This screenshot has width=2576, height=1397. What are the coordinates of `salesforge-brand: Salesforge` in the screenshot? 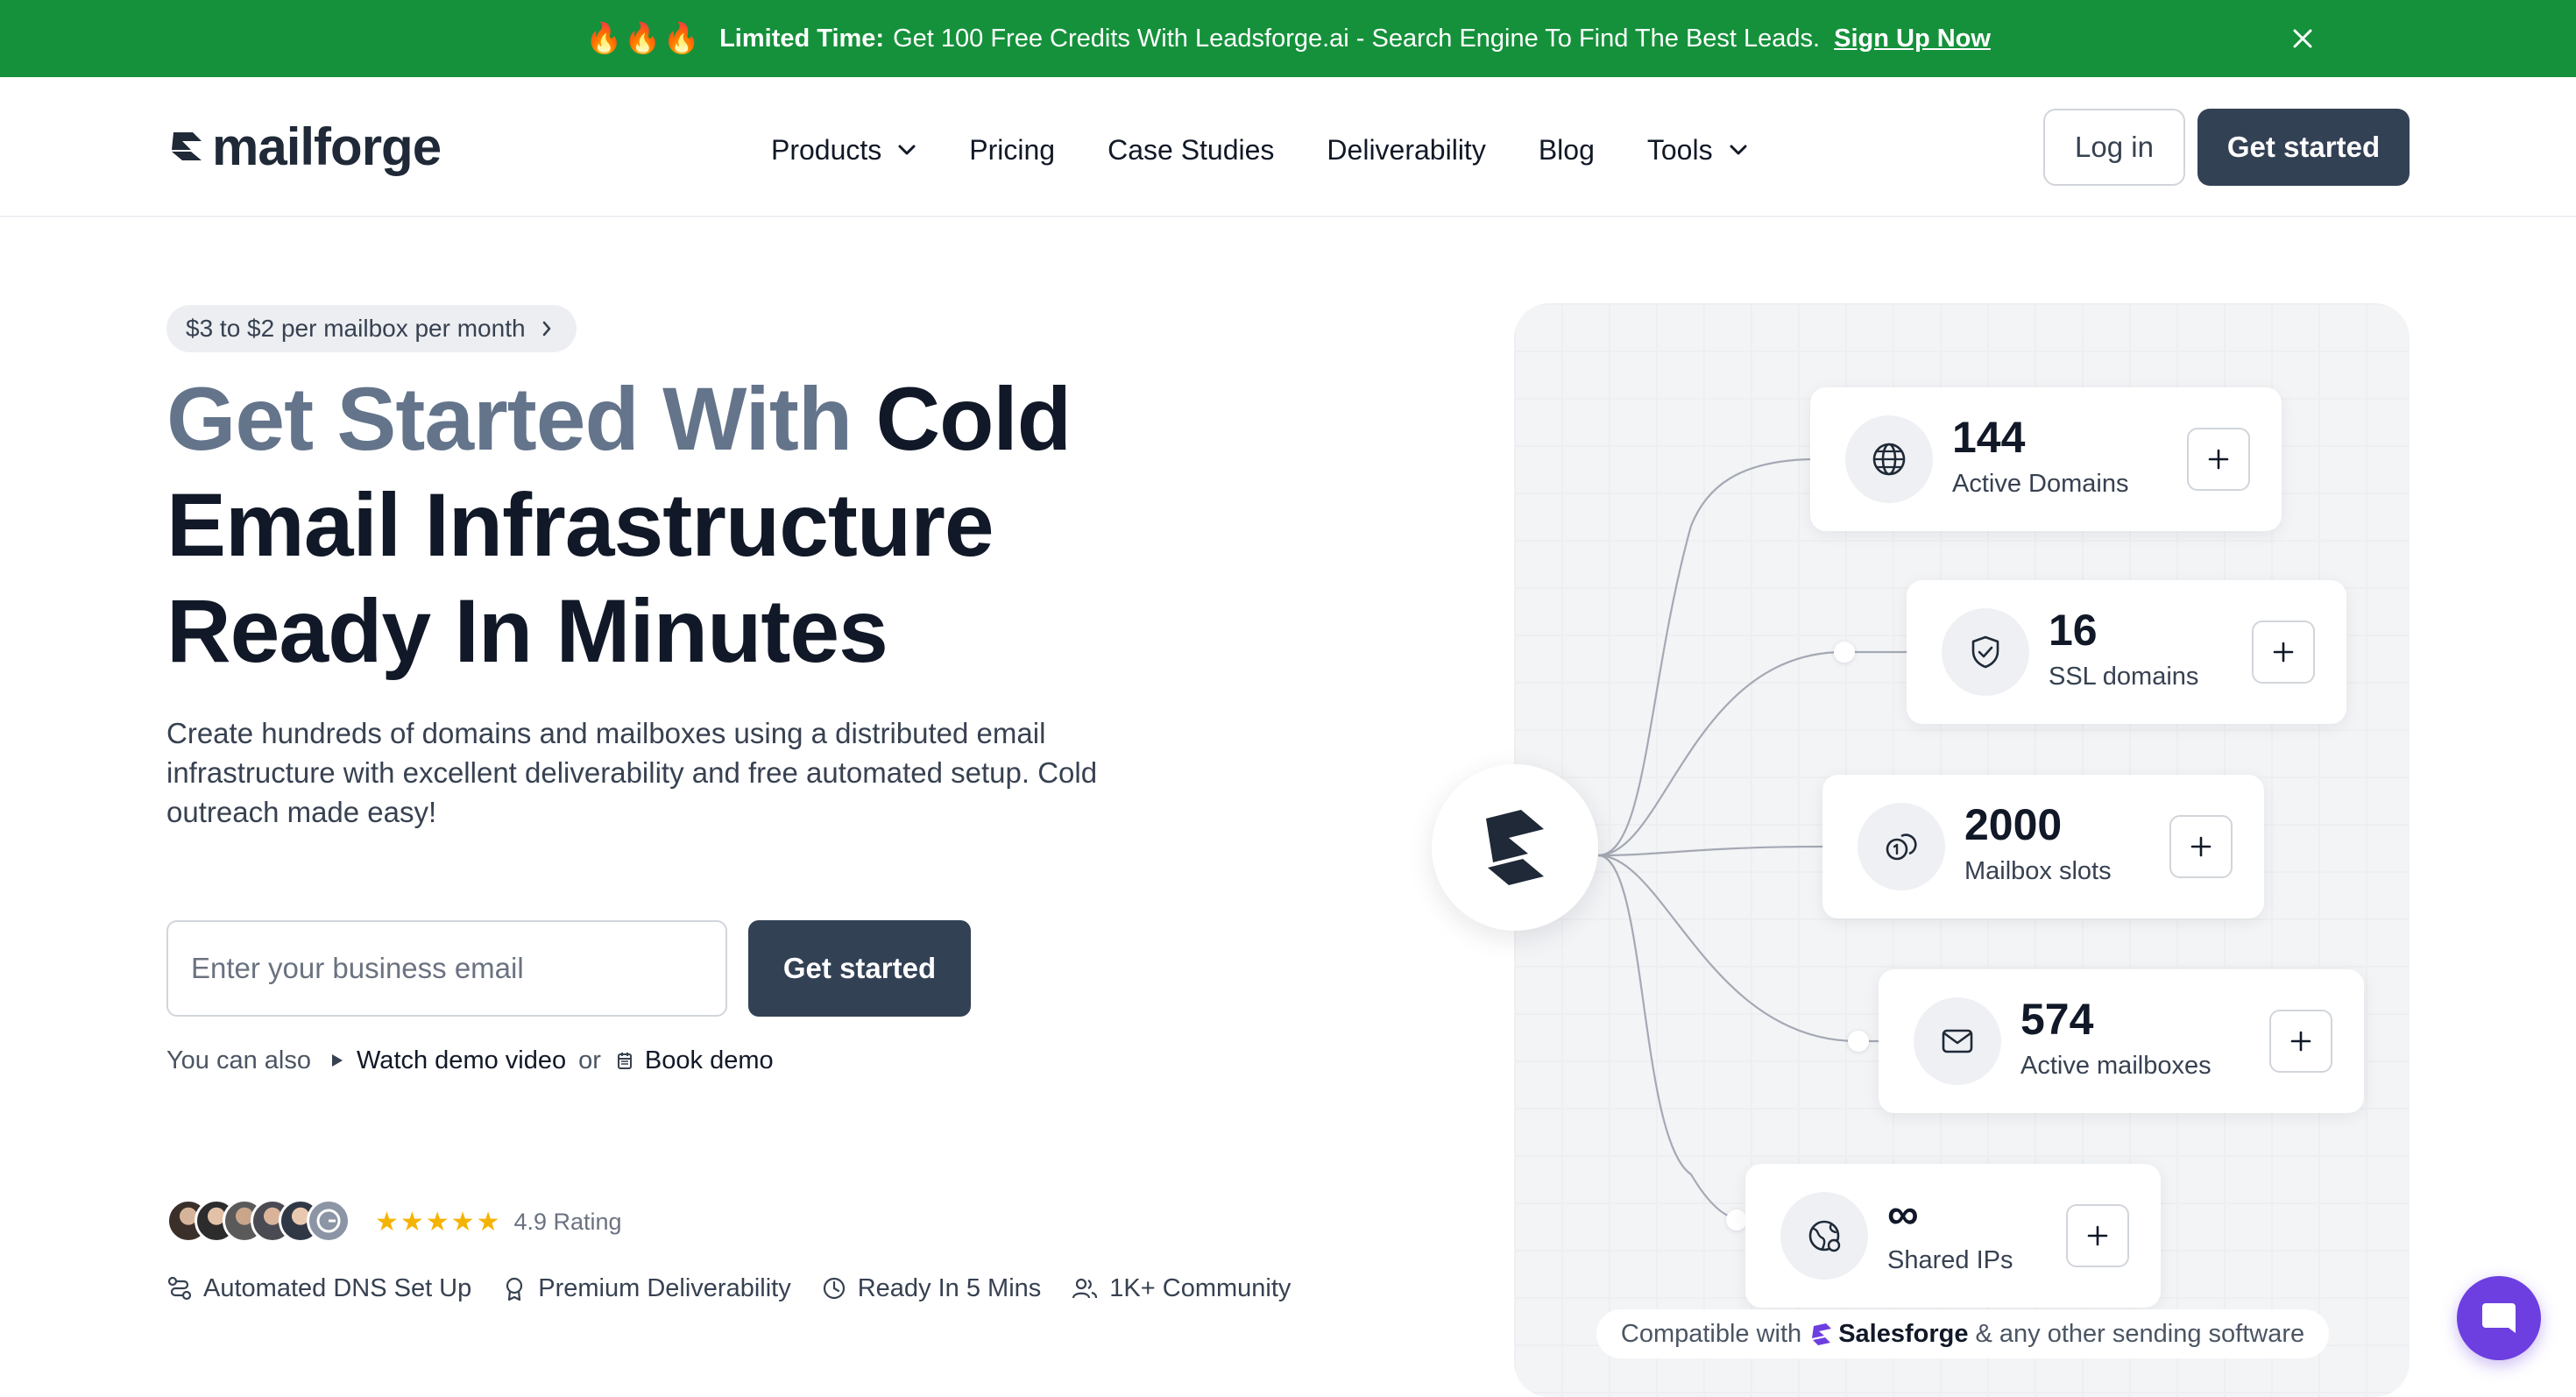 It's located at (1888, 1334).